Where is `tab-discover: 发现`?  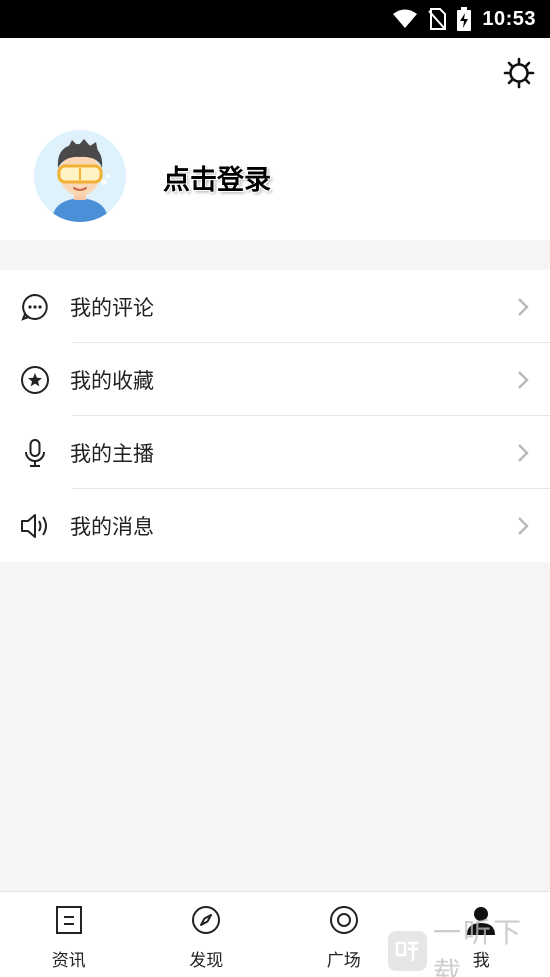 tab-discover: 发现 is located at coordinates (207, 934).